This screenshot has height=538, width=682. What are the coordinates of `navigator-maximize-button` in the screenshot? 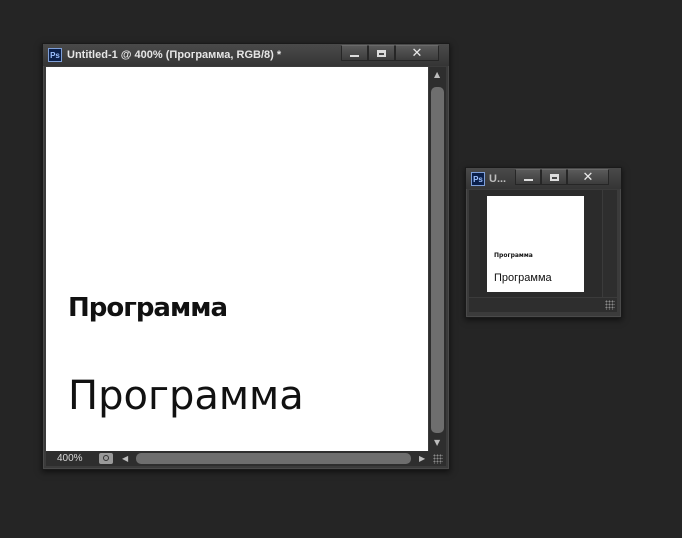 It's located at (554, 177).